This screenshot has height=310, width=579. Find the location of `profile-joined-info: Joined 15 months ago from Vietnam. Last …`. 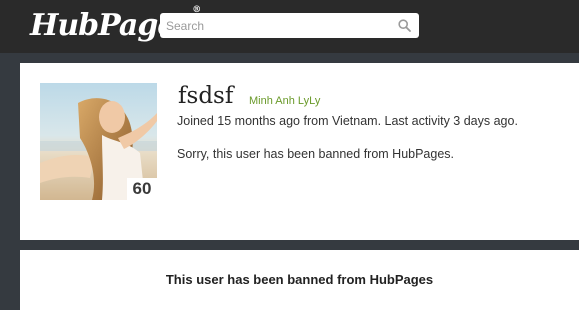

profile-joined-info: Joined 15 months ago from Vietnam. Last … is located at coordinates (347, 121).